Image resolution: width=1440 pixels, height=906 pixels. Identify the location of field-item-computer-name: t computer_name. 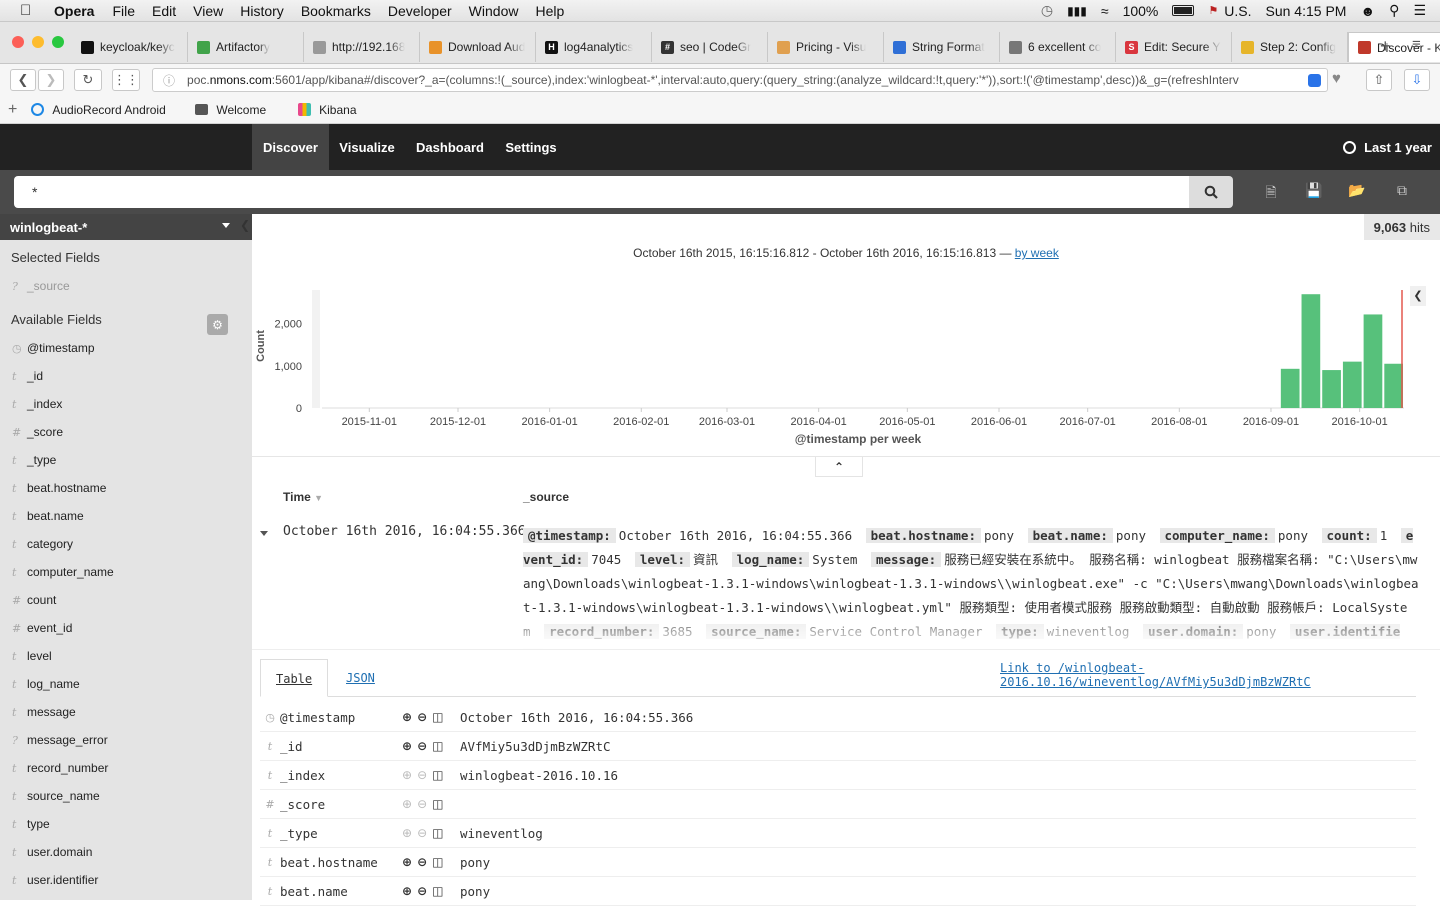
(126, 572).